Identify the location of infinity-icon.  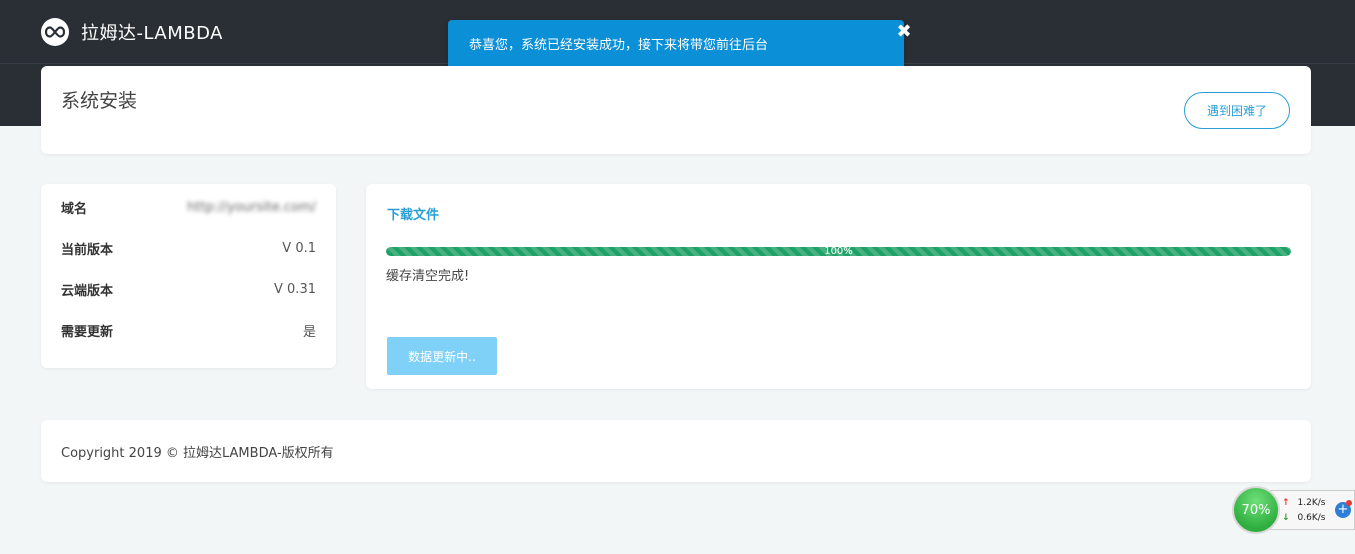
(55, 32).